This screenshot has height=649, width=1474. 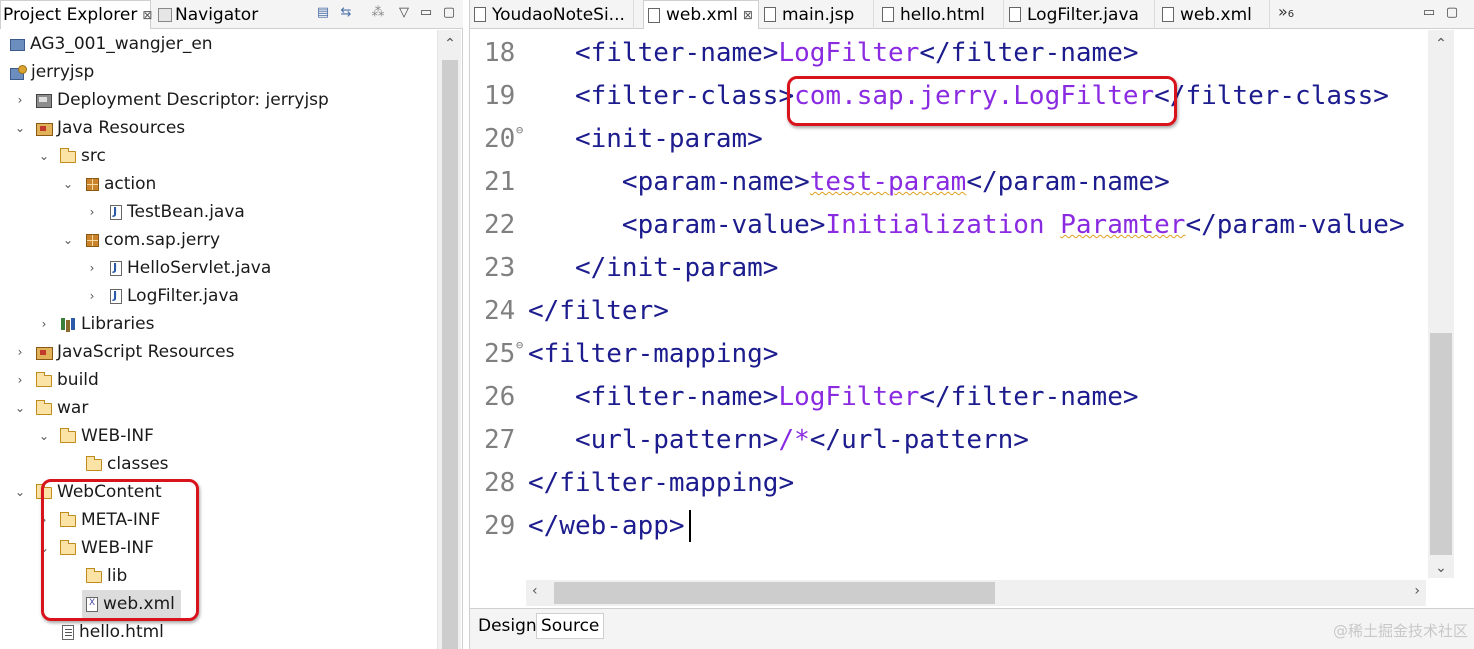 What do you see at coordinates (131, 604) in the screenshot?
I see `tree-item-selected: web.xml` at bounding box center [131, 604].